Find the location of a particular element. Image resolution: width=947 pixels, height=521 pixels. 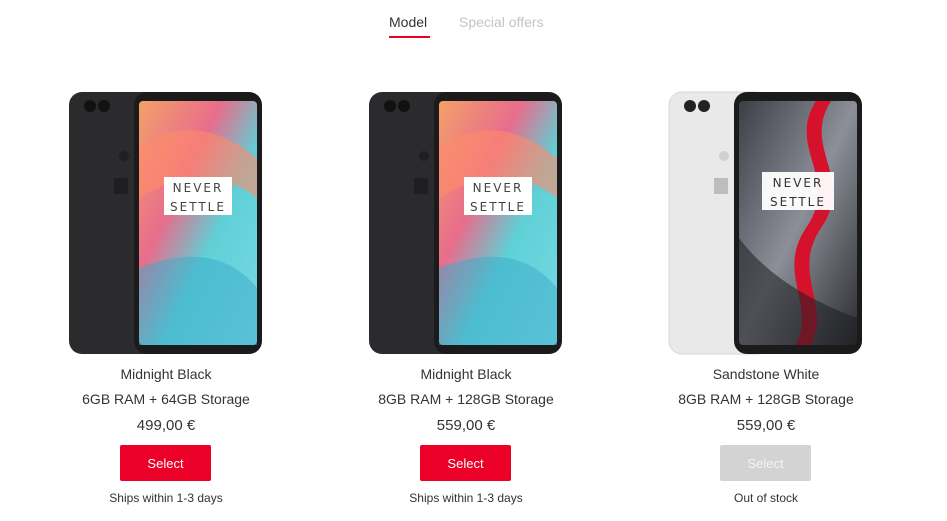

active-tab-indicator is located at coordinates (409, 37).